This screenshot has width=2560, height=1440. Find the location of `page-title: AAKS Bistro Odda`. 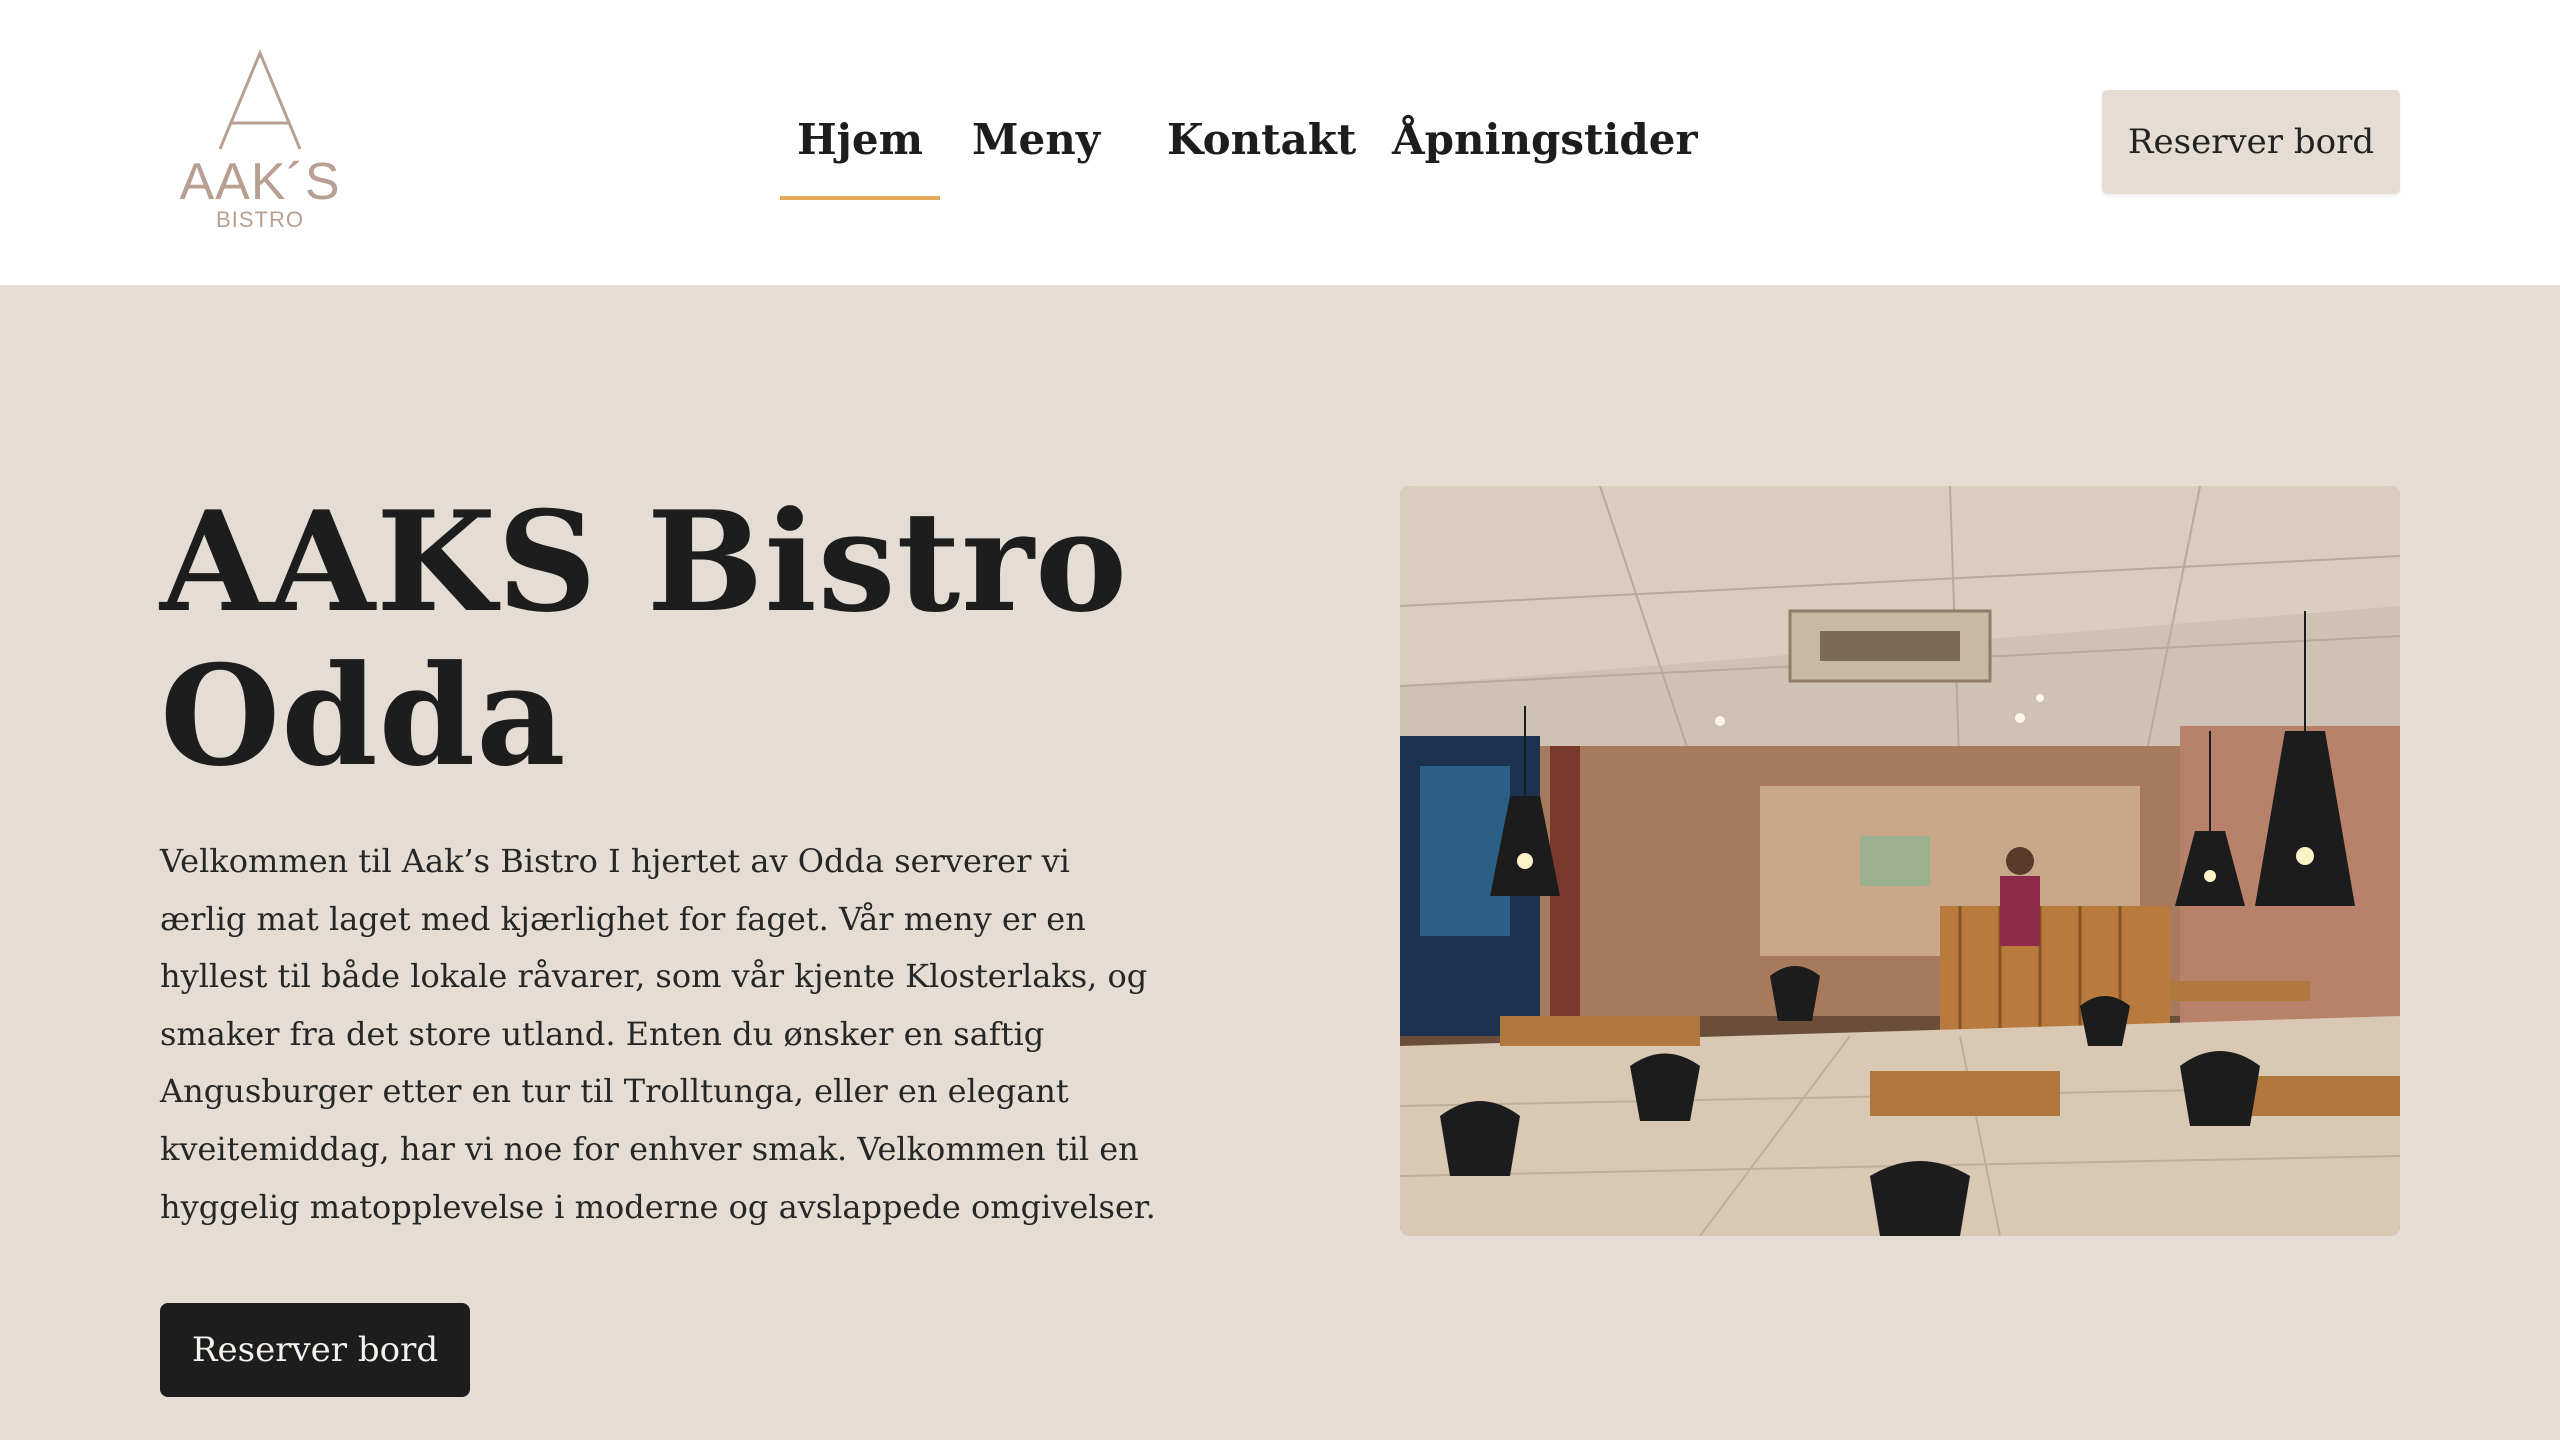

page-title: AAKS Bistro Odda is located at coordinates (644, 639).